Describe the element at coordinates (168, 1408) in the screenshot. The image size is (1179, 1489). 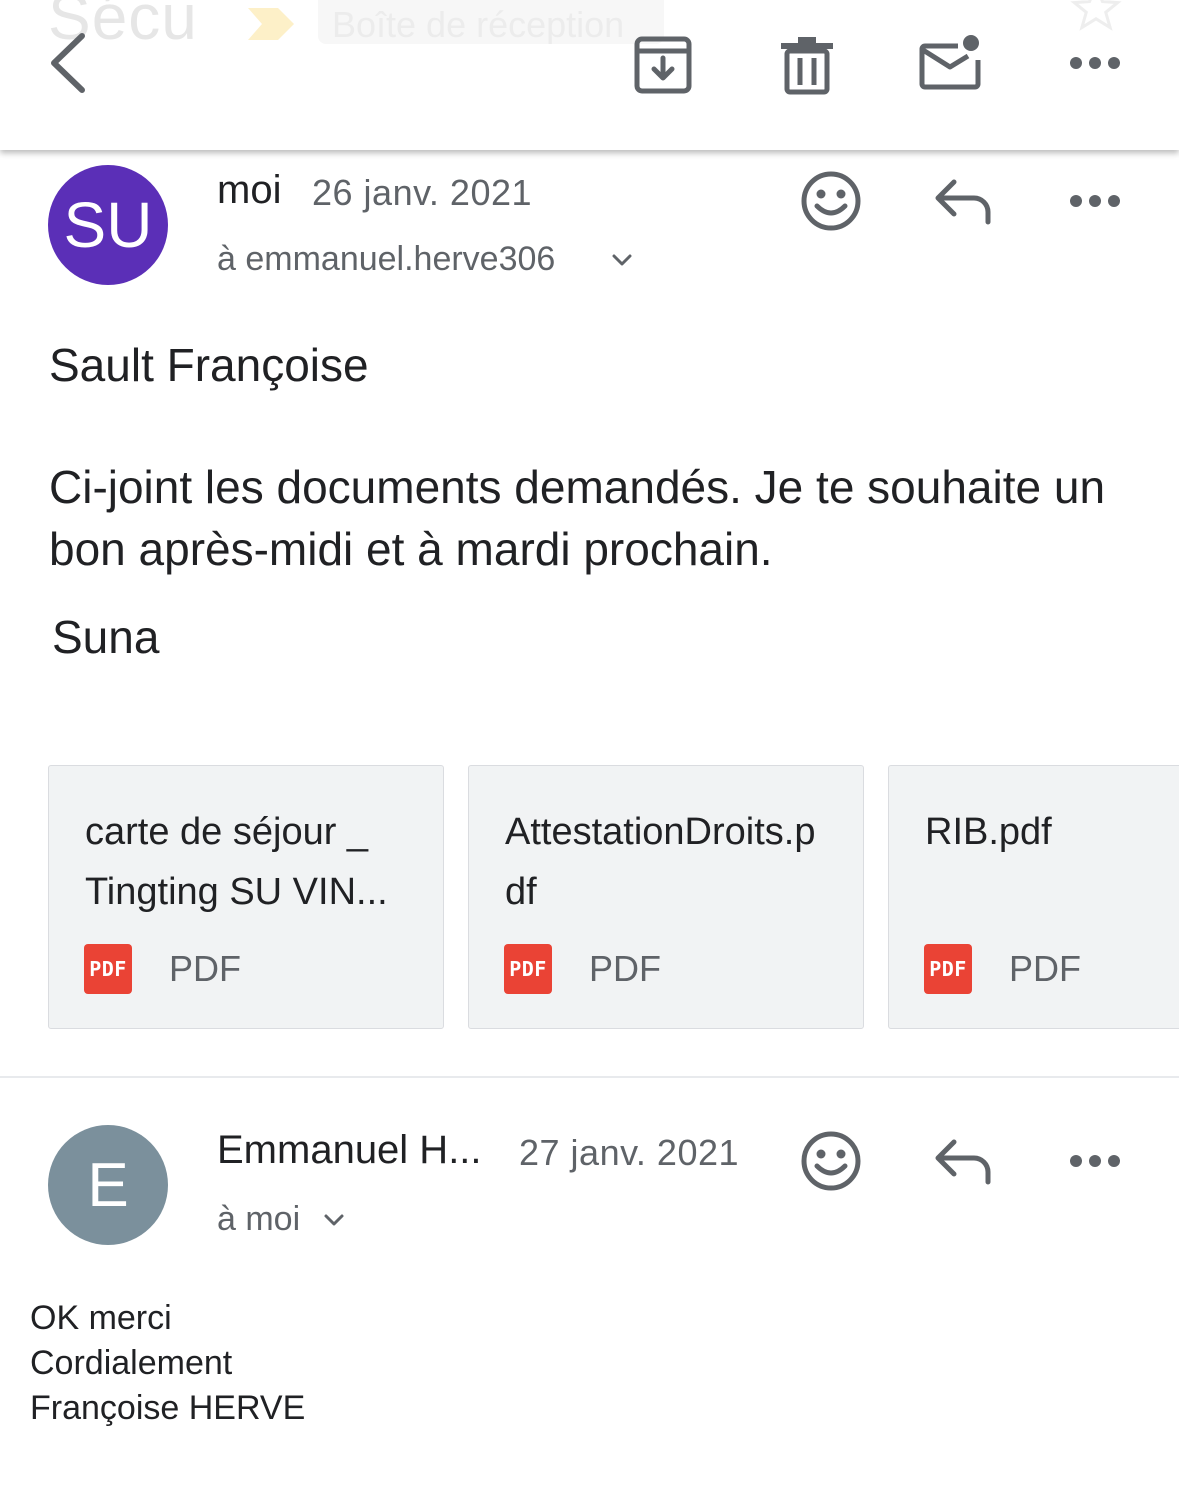
I see `body-line: Françoise HERVE` at that location.